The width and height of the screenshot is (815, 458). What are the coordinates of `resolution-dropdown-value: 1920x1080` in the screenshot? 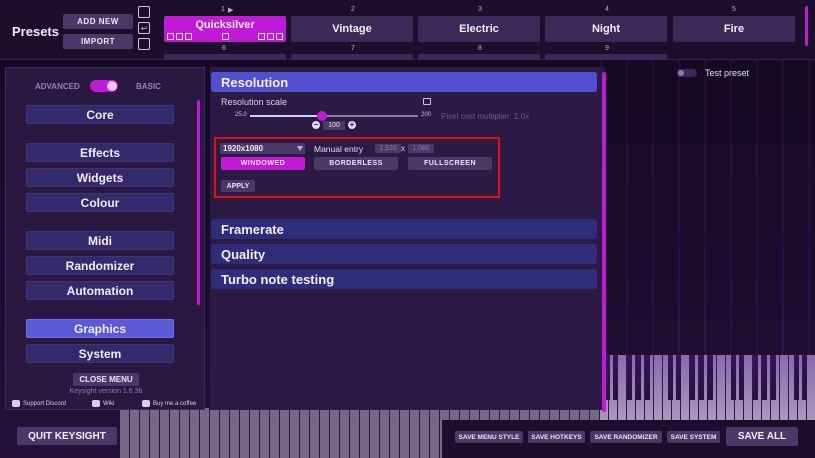 It's located at (243, 148).